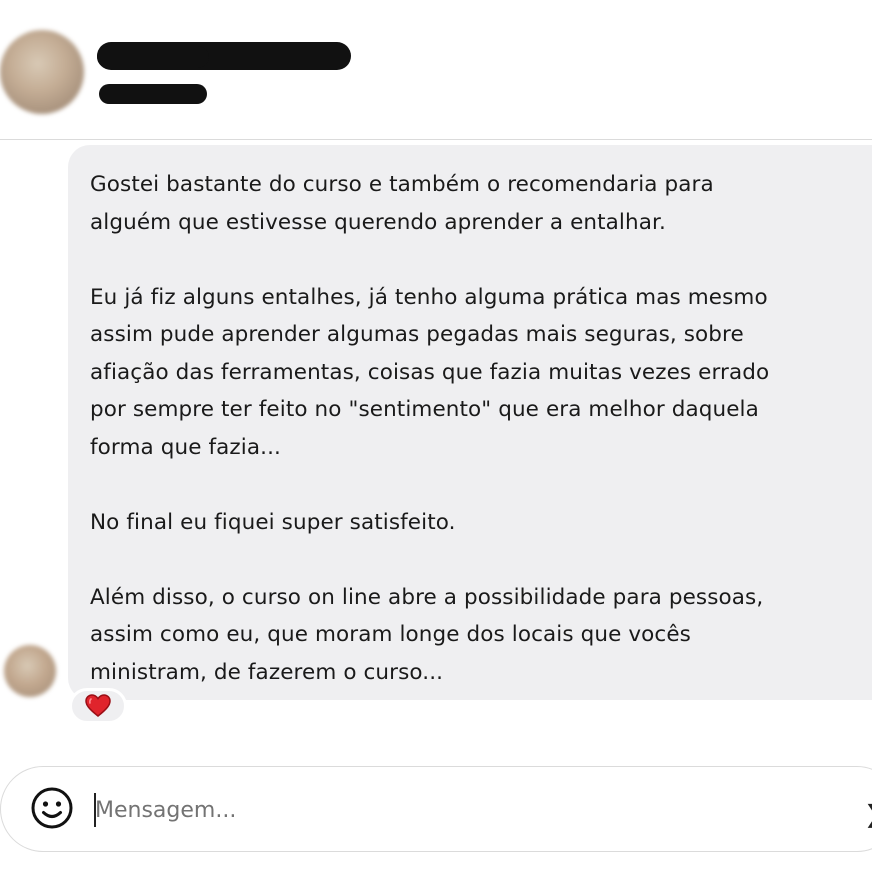 This screenshot has width=872, height=872. I want to click on message-reaction, so click(98, 706).